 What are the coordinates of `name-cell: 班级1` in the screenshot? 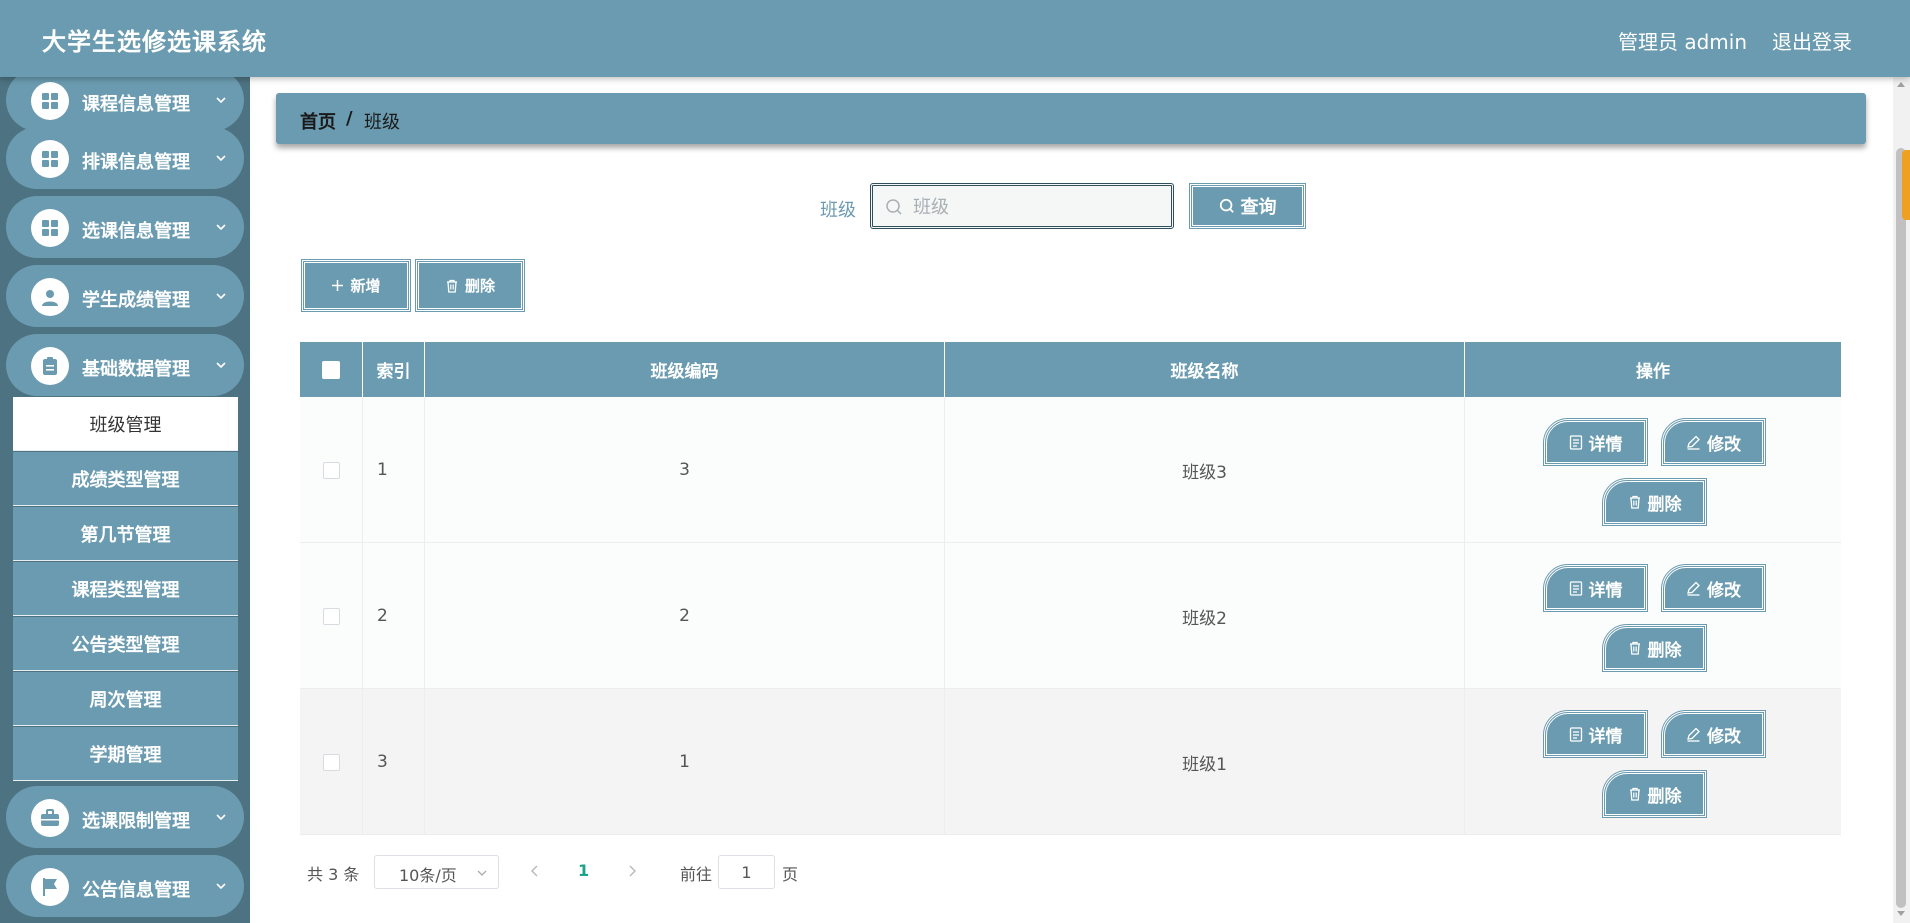 It's located at (1205, 762).